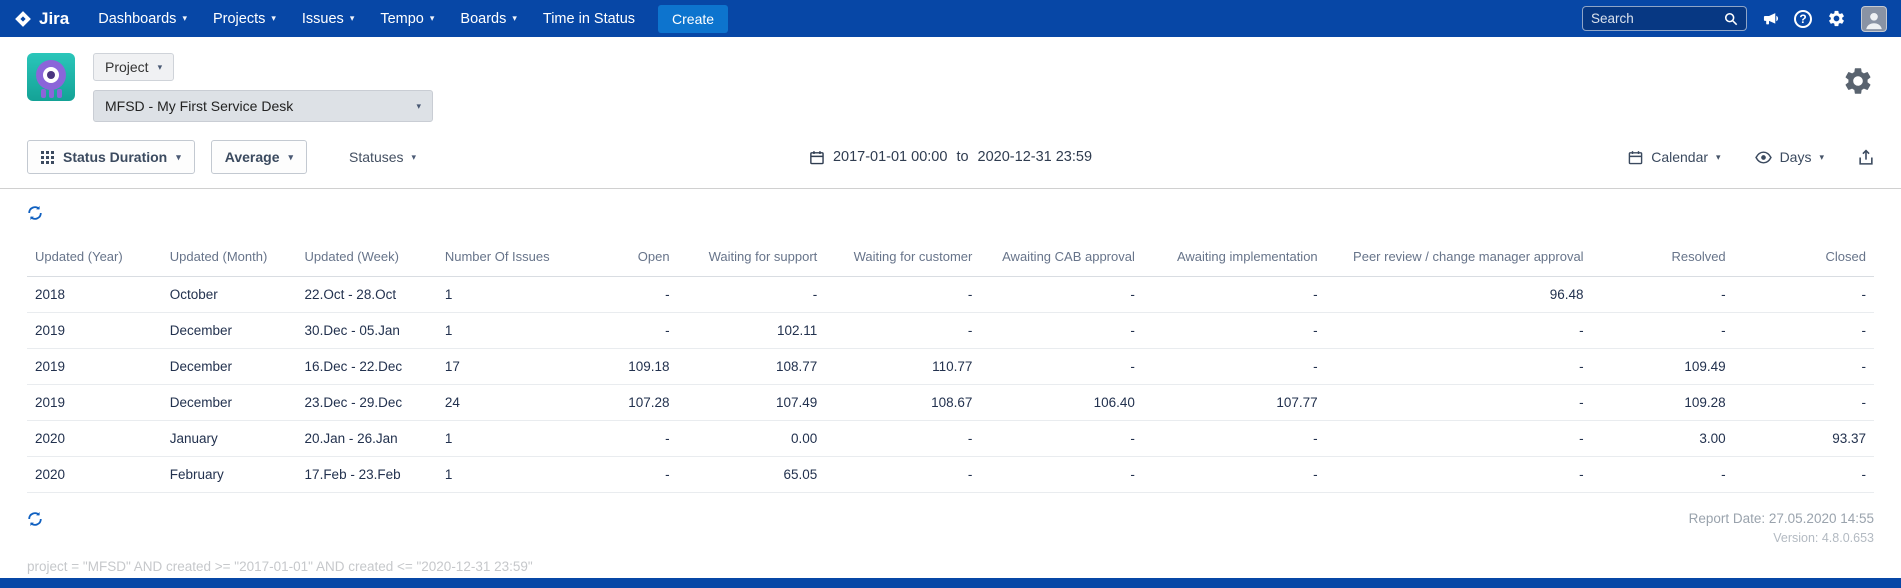  I want to click on report-date: Report Date: 27.05.2020 14:55, so click(1781, 518).